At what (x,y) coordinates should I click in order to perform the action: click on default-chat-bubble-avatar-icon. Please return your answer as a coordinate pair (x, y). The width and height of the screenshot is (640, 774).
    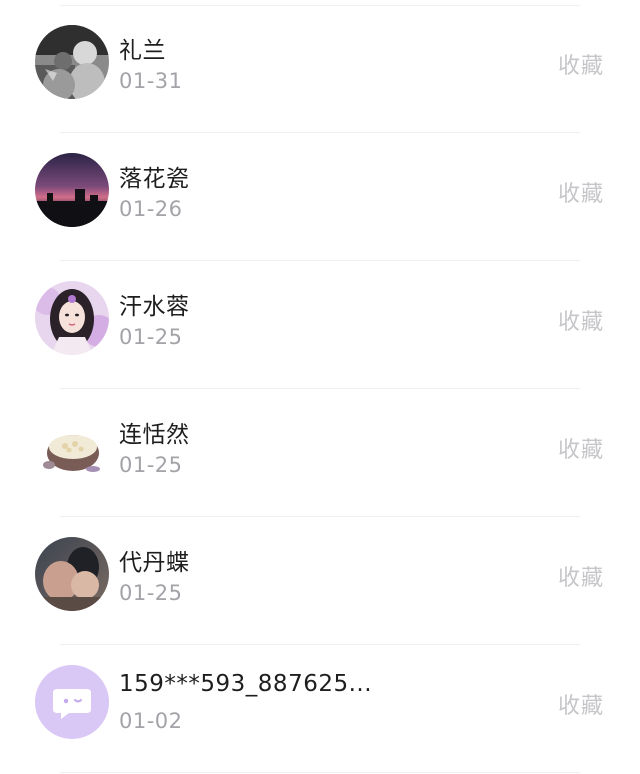
    Looking at the image, I should click on (72, 702).